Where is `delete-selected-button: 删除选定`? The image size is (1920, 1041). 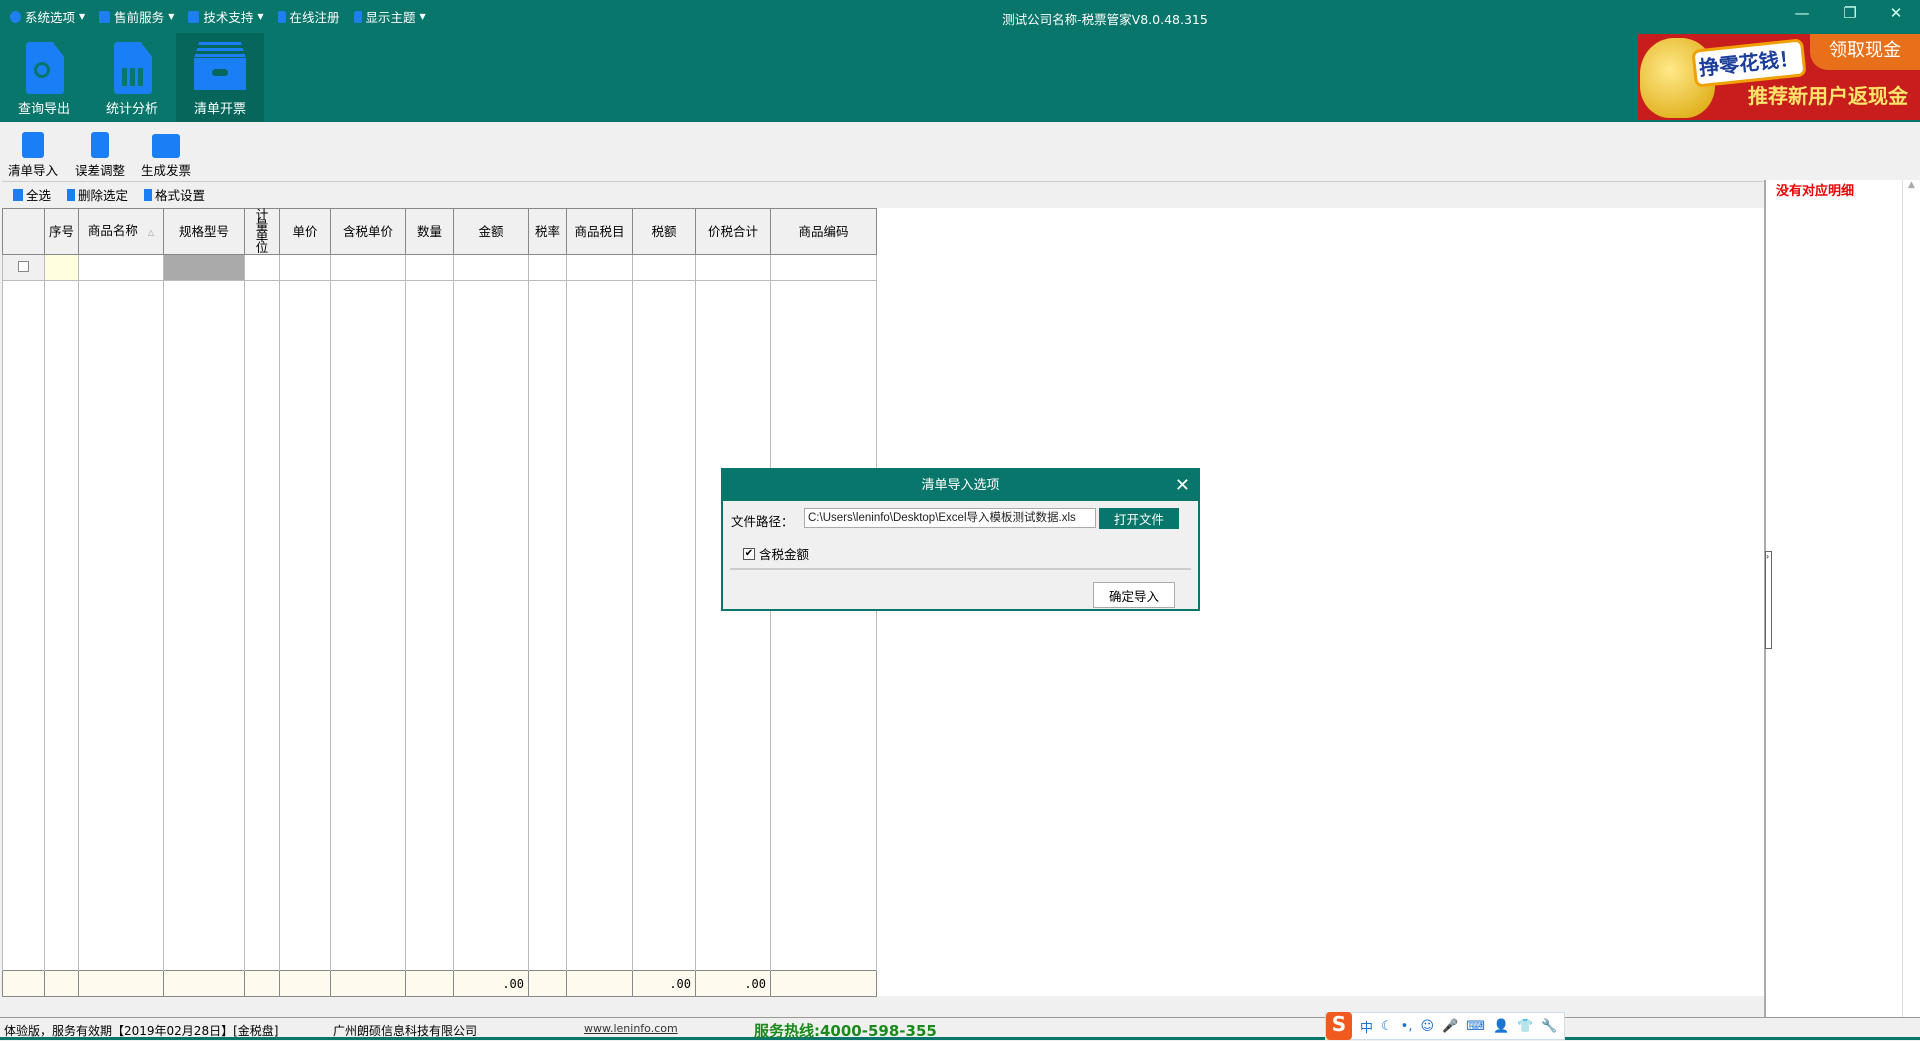
delete-selected-button: 删除选定 is located at coordinates (97, 194).